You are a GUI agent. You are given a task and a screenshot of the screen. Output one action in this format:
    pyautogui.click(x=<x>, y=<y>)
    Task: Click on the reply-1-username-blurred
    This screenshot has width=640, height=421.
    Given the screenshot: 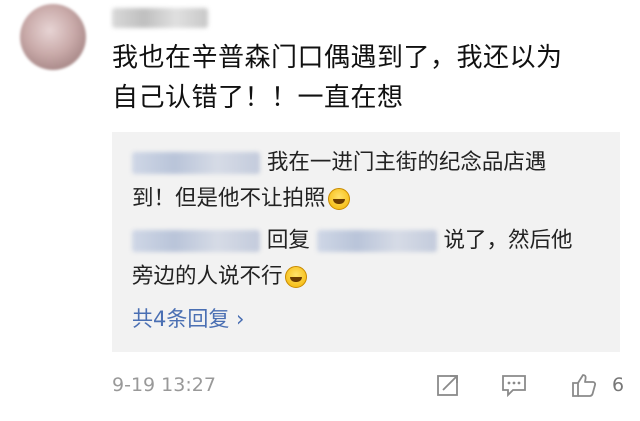 What is the action you would take?
    pyautogui.click(x=196, y=163)
    